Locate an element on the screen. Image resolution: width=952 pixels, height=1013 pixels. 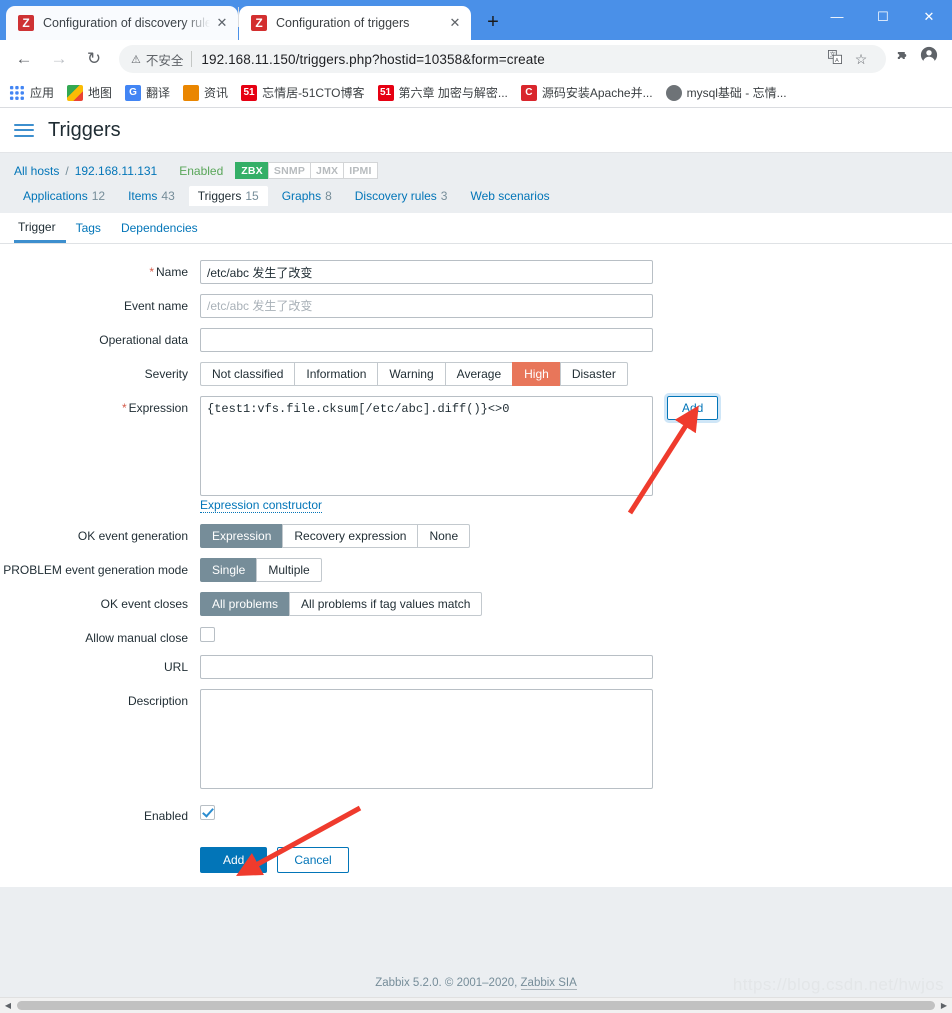
ok-event-generation-option-none: None is located at coordinates (444, 536).